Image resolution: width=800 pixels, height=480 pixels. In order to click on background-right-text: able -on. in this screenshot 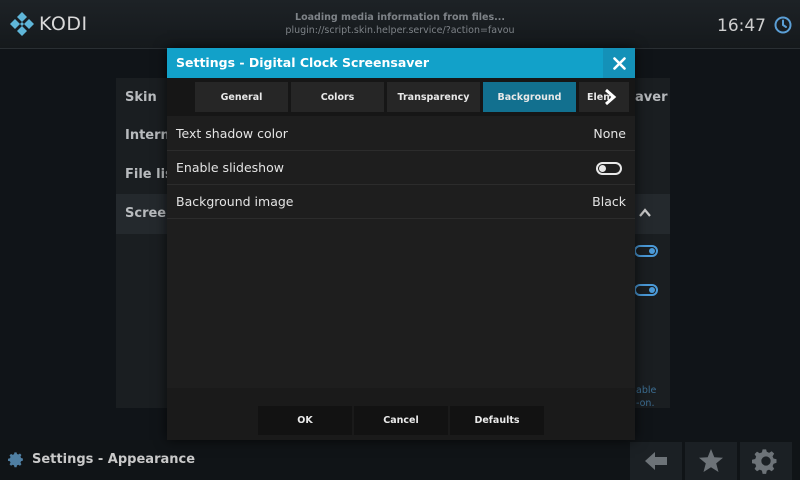, I will do `click(646, 397)`.